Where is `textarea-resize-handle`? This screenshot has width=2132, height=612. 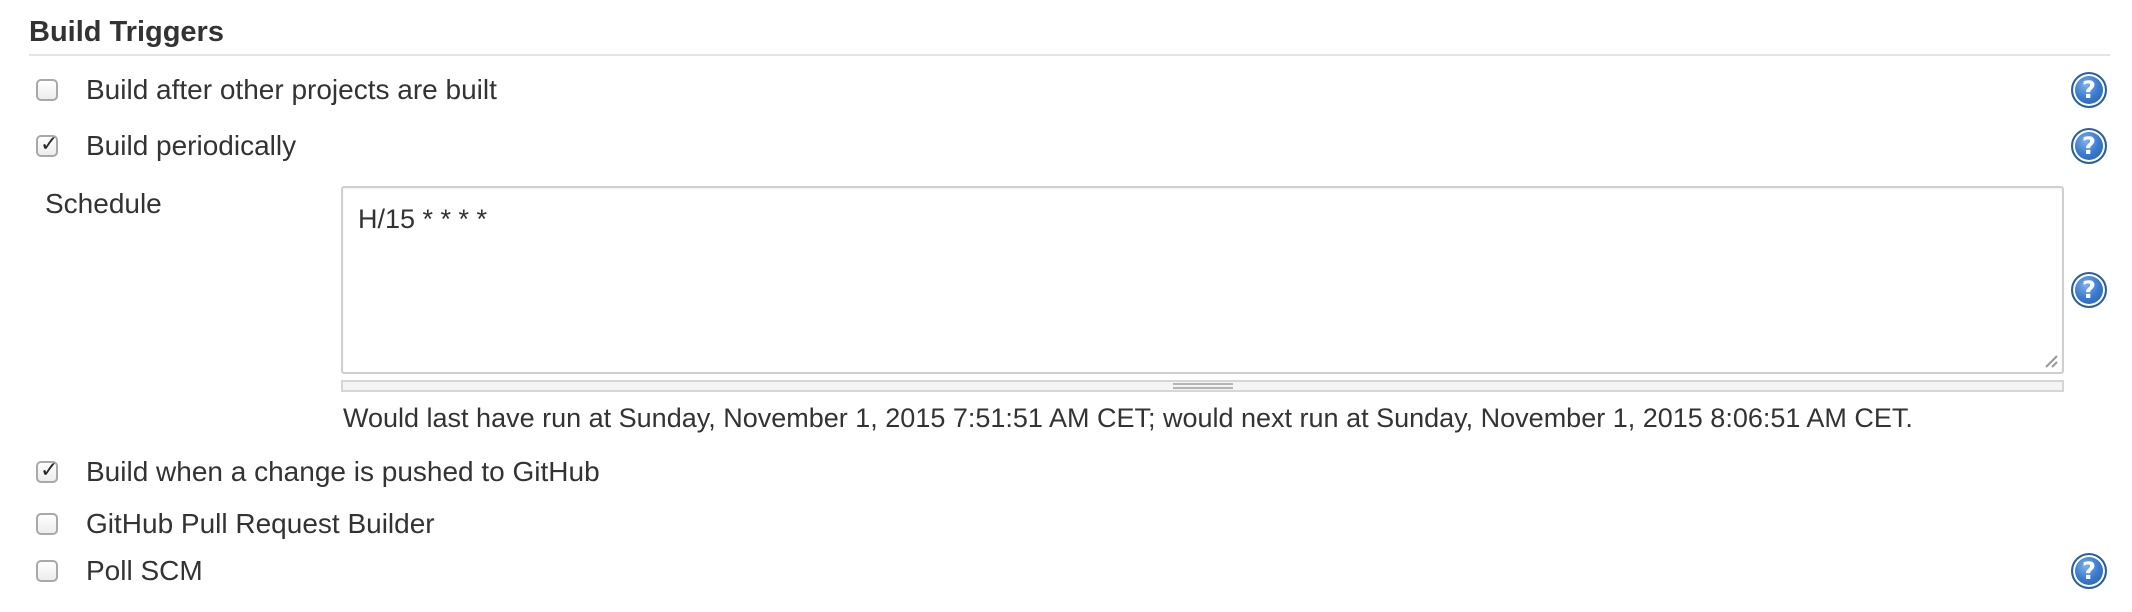
textarea-resize-handle is located at coordinates (1202, 386).